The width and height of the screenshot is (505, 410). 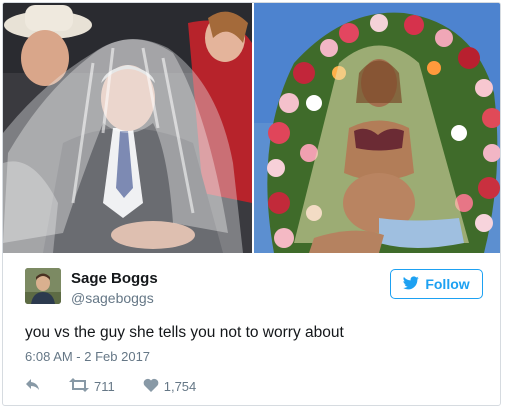 What do you see at coordinates (255, 288) in the screenshot?
I see `tweet-header: Sage Boggs @sageboggs Follow` at bounding box center [255, 288].